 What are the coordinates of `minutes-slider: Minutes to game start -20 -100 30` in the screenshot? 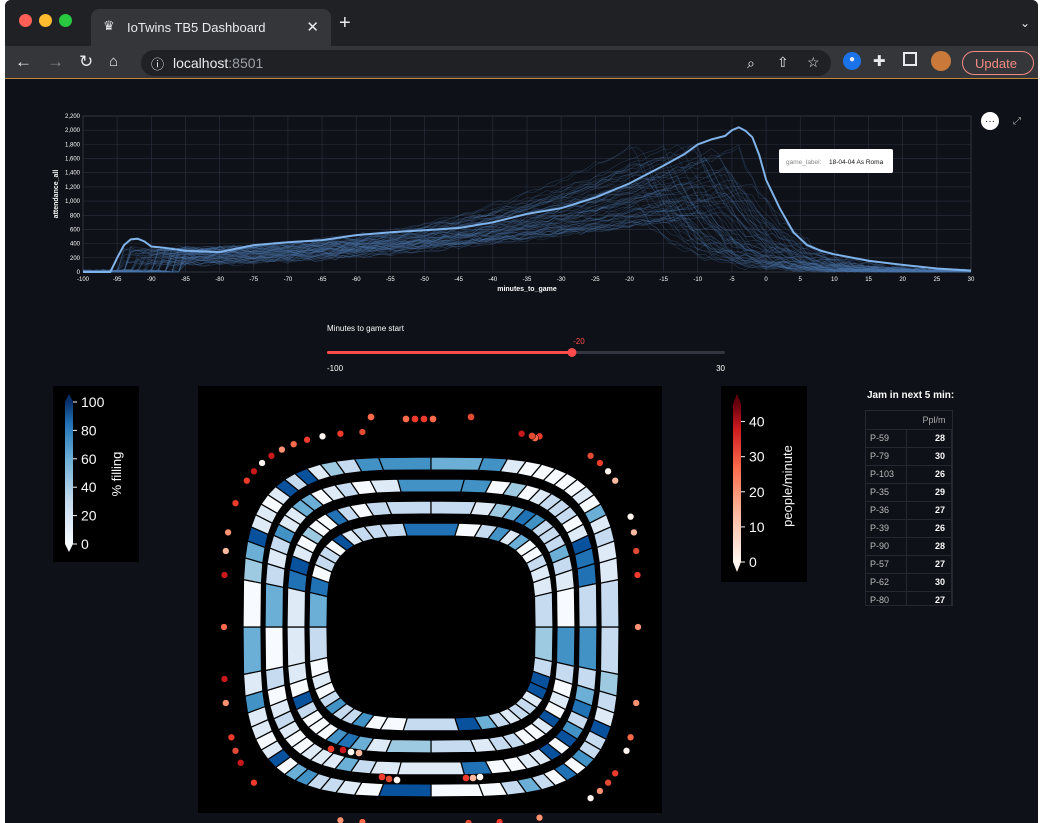 It's located at (526, 348).